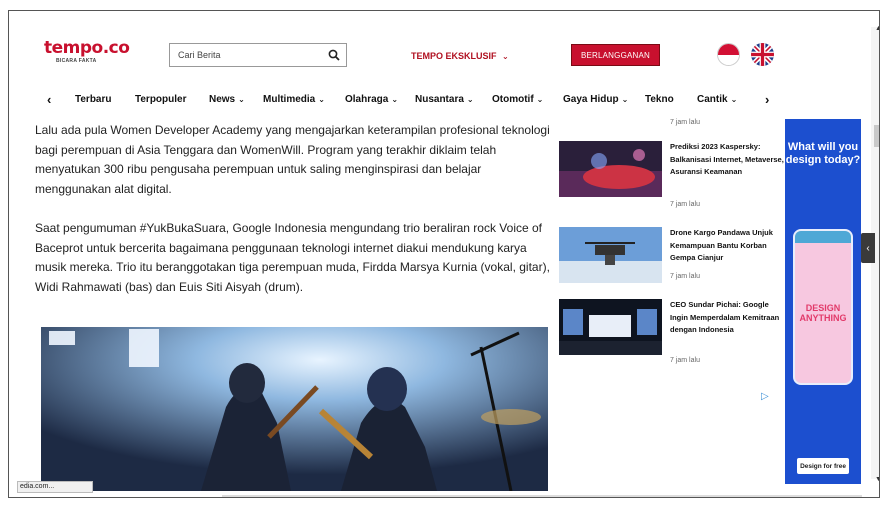  Describe the element at coordinates (517, 99) in the screenshot. I see `nav-item-otomotif: Otomotif ⌄` at that location.